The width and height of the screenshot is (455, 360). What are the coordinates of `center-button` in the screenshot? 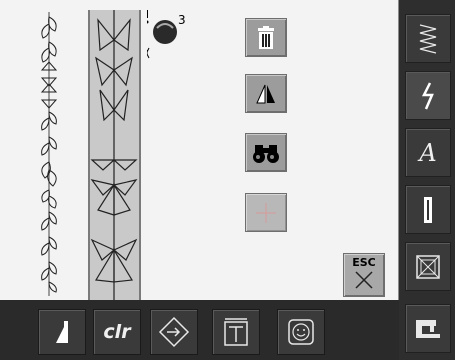 It's located at (266, 212).